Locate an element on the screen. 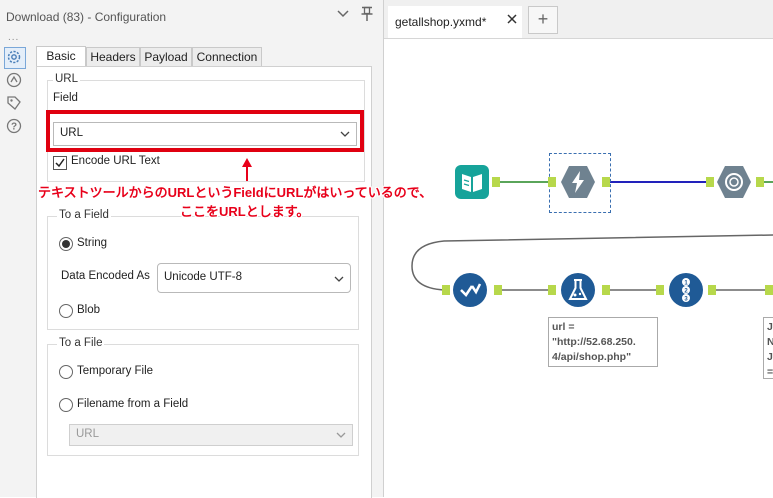  encode-url-checkbox is located at coordinates (60, 163).